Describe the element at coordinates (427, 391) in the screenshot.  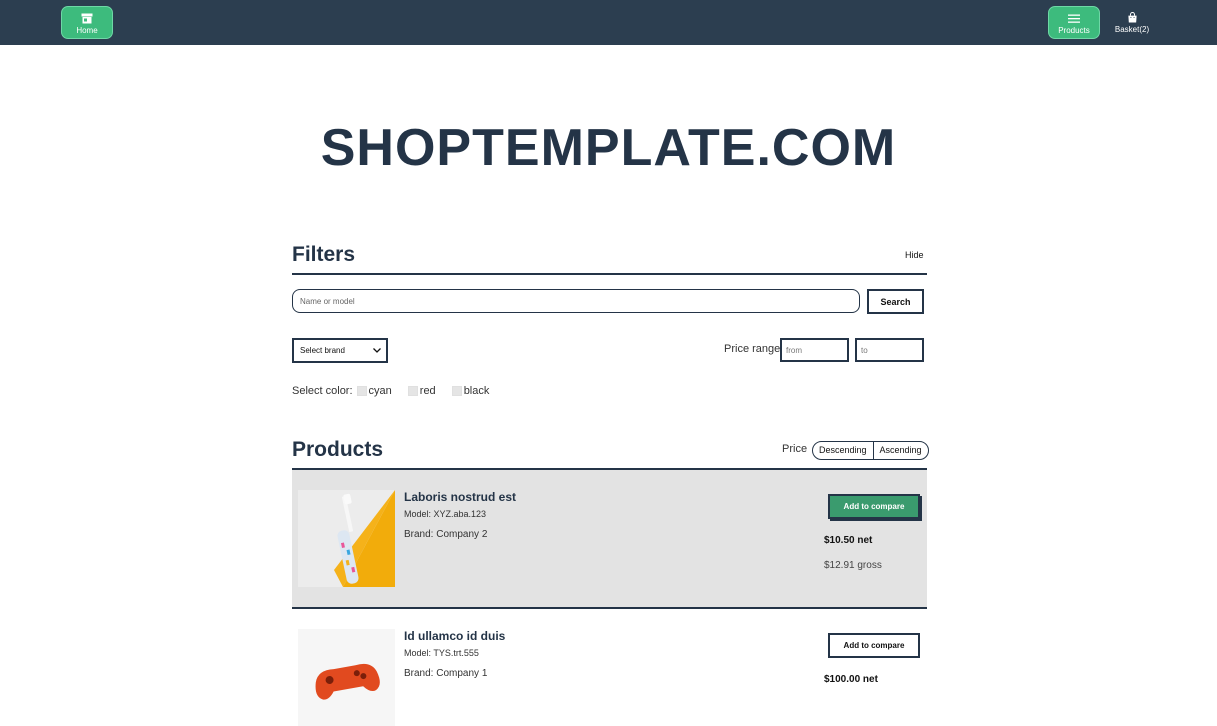
I see `color-name: red` at that location.